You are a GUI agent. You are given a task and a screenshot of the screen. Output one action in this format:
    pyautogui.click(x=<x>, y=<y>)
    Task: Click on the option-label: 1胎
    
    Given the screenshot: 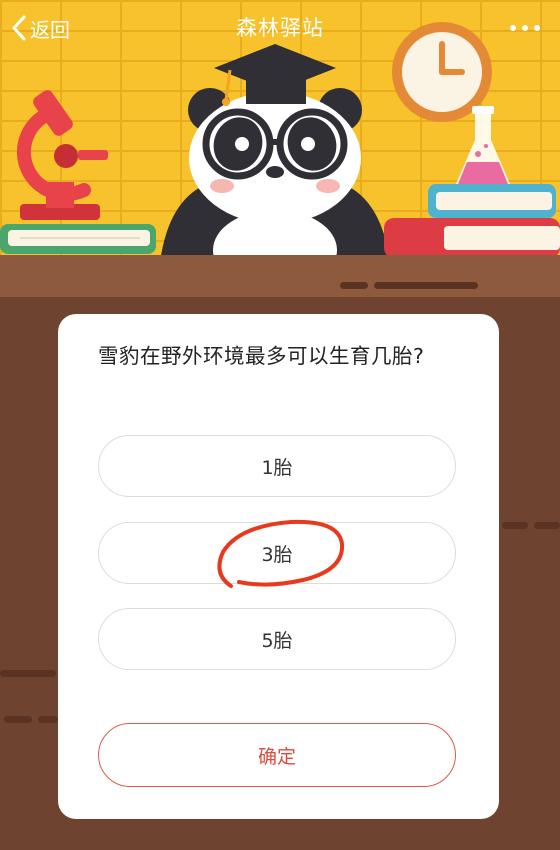 What is the action you would take?
    pyautogui.click(x=277, y=467)
    